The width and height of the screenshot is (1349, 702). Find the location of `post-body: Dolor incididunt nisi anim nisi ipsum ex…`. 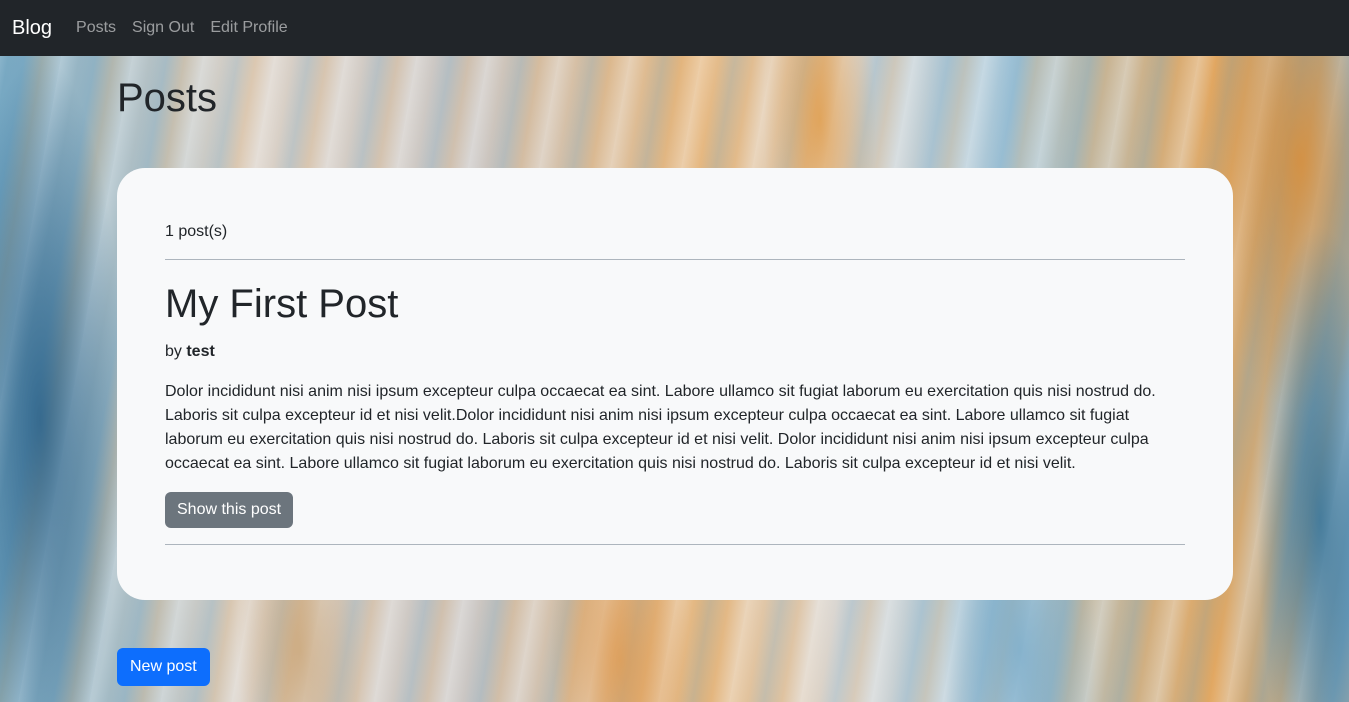

post-body: Dolor incididunt nisi anim nisi ipsum ex… is located at coordinates (660, 427).